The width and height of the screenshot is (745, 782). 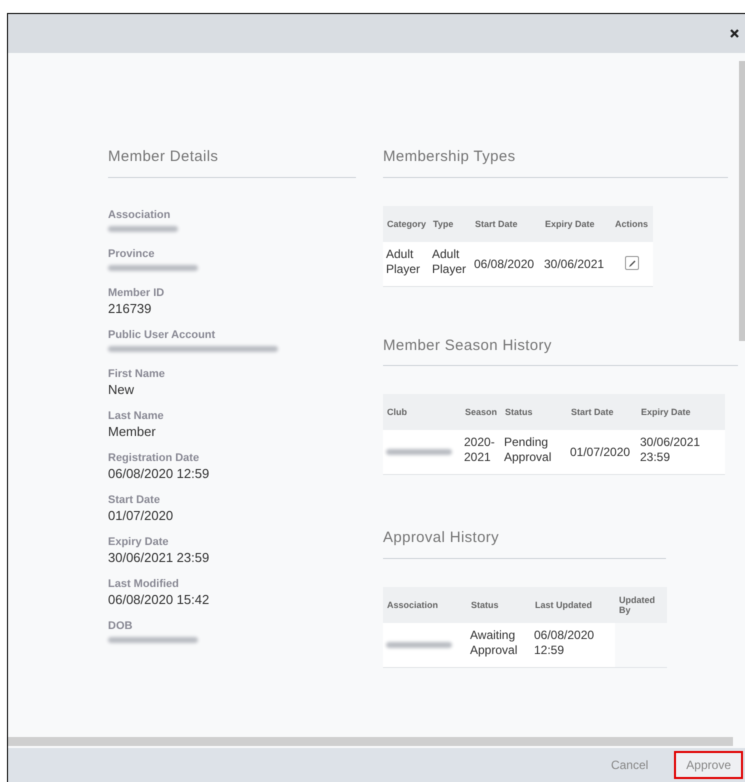 What do you see at coordinates (565, 643) in the screenshot?
I see `table-cell-text: 06/08/2020 12:59` at bounding box center [565, 643].